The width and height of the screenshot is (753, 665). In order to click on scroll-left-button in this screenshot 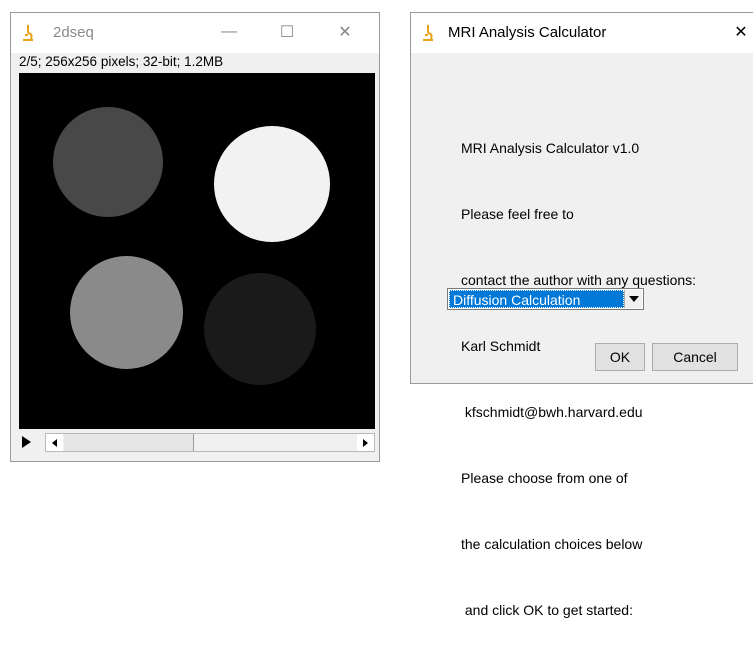, I will do `click(54, 442)`.